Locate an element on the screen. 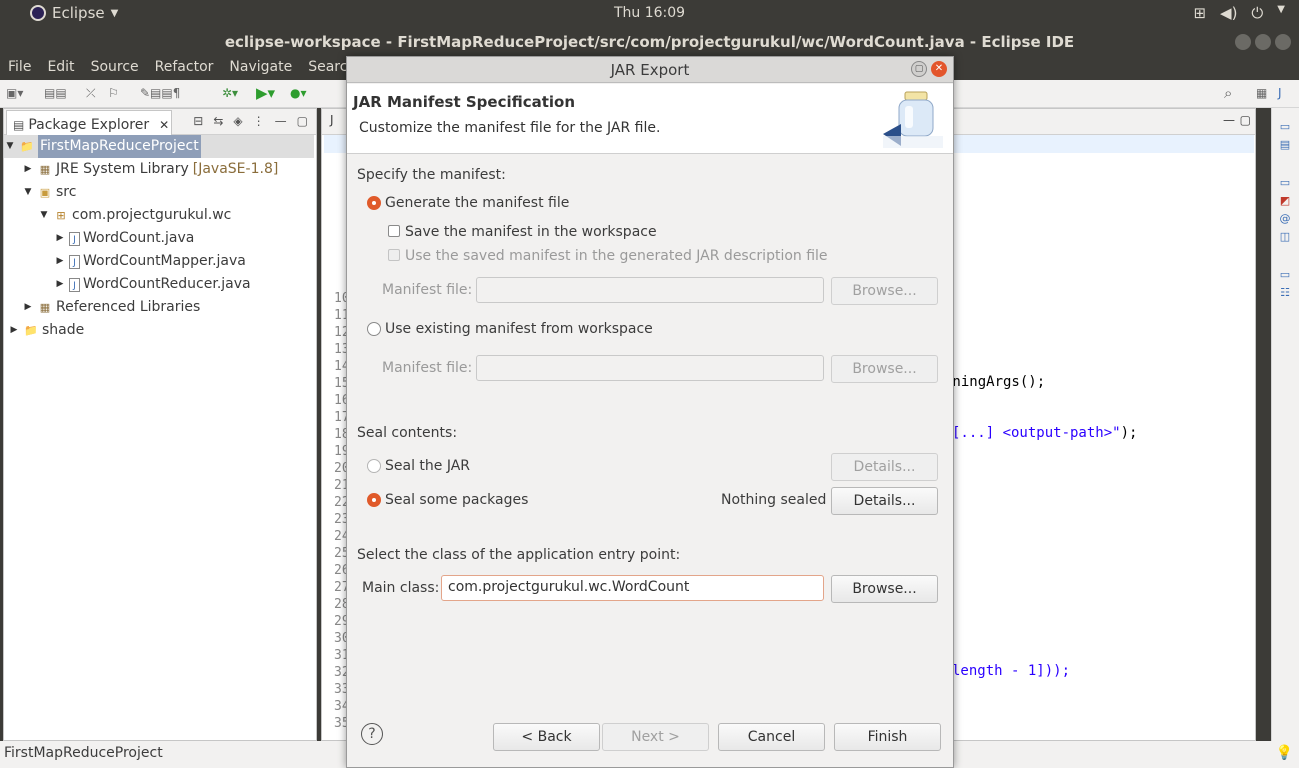  save-manifest-label: Save the manifest in the workspace is located at coordinates (531, 232).